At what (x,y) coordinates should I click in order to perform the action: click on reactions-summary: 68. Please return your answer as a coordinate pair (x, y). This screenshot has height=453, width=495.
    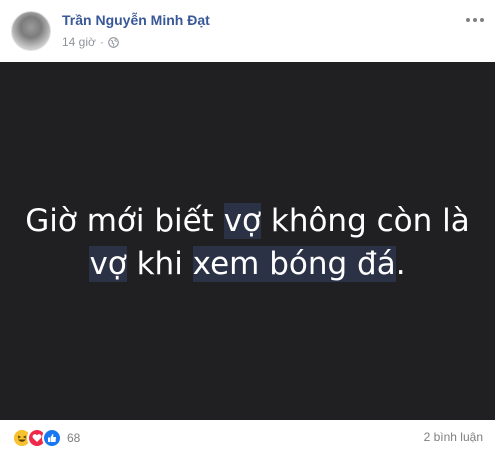
    Looking at the image, I should click on (46, 438).